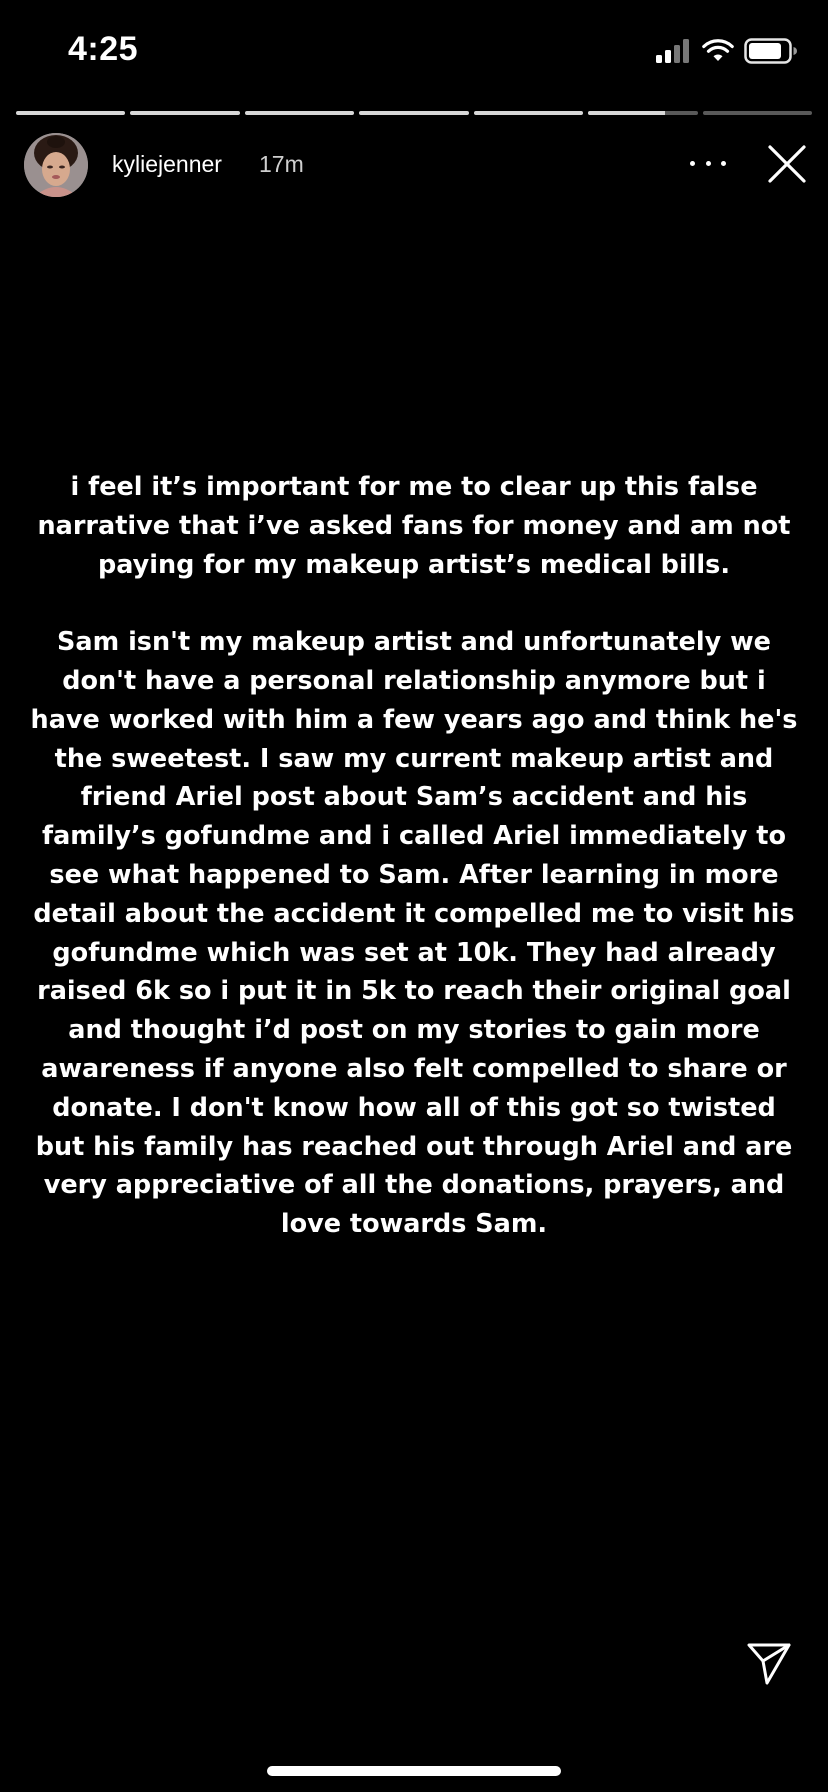 This screenshot has height=1792, width=828. I want to click on close-icon, so click(787, 164).